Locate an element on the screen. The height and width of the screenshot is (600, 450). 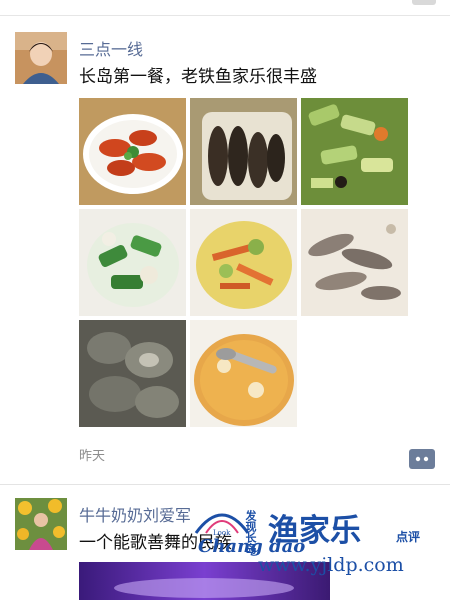
watermark-side: 发现长岛 is located at coordinates (250, 532).